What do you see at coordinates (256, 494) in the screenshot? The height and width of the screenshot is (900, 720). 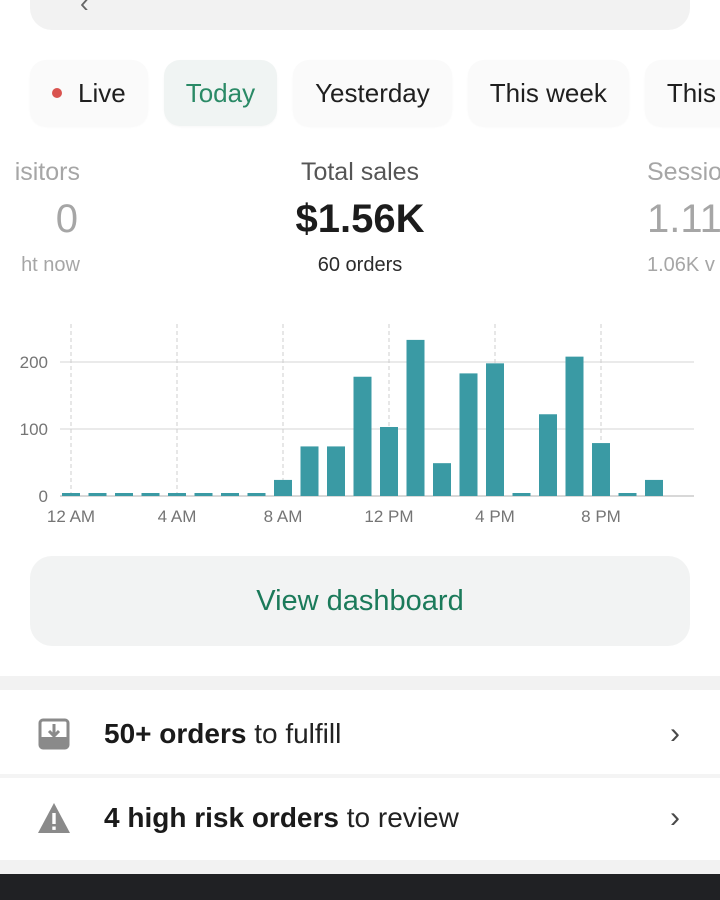 I see `bar-7-am` at bounding box center [256, 494].